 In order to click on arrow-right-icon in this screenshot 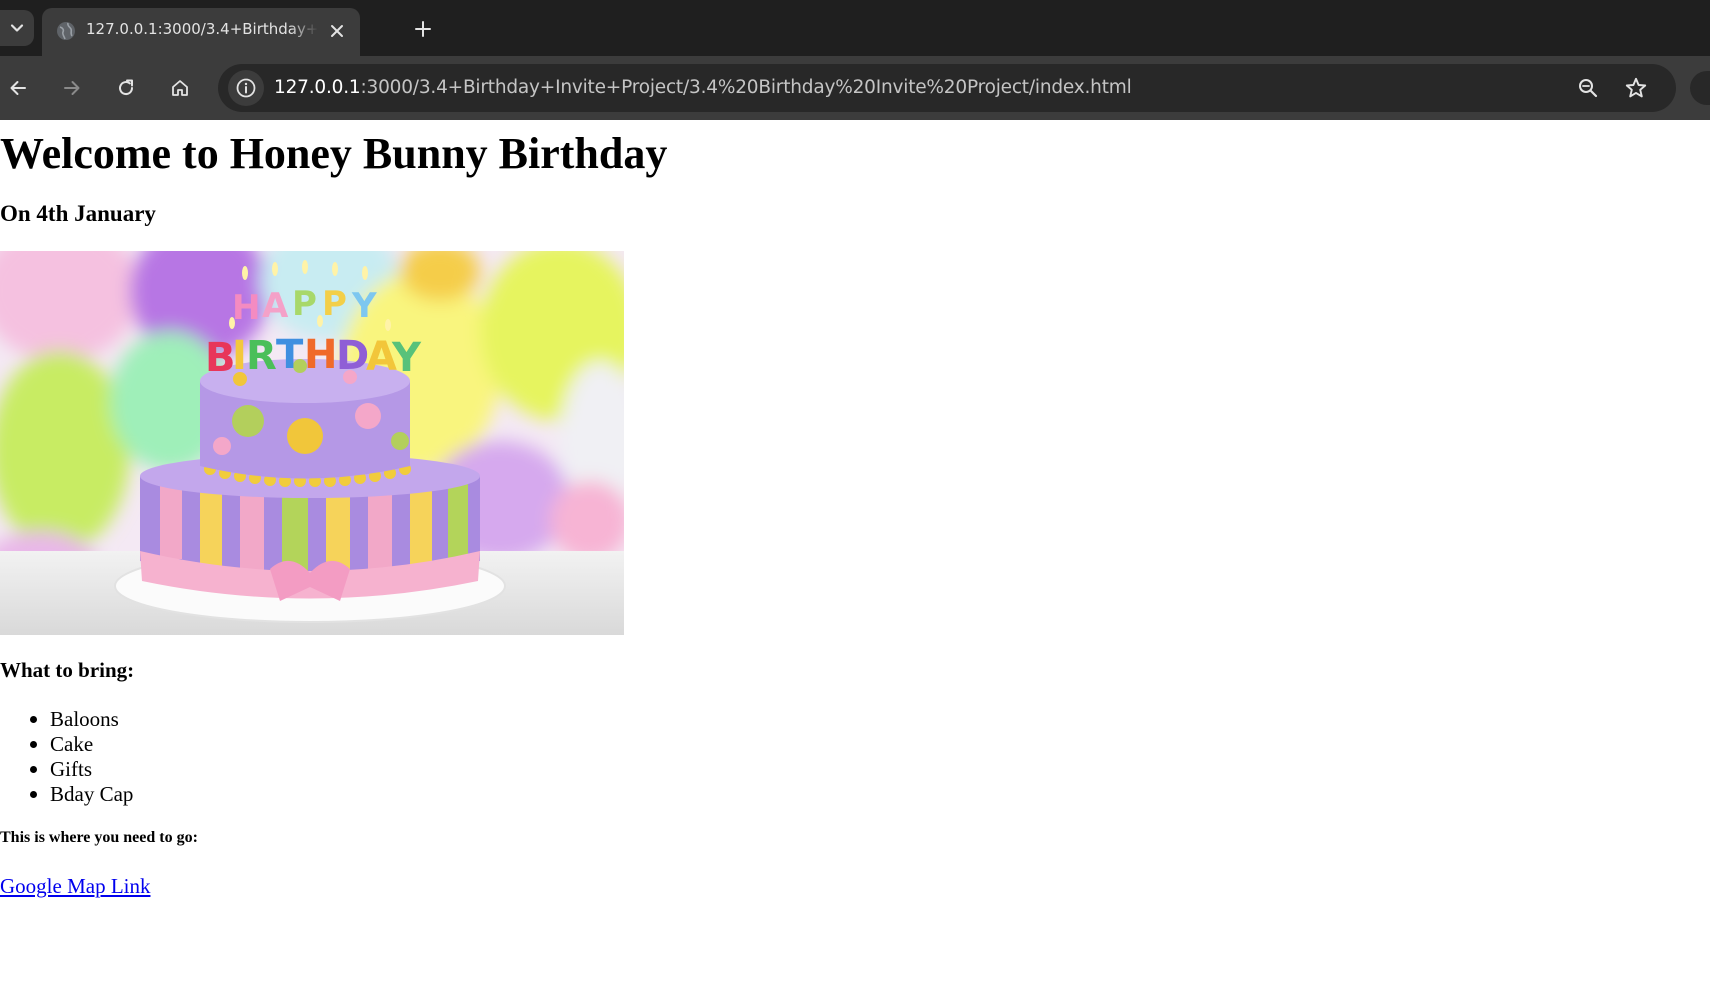, I will do `click(72, 88)`.